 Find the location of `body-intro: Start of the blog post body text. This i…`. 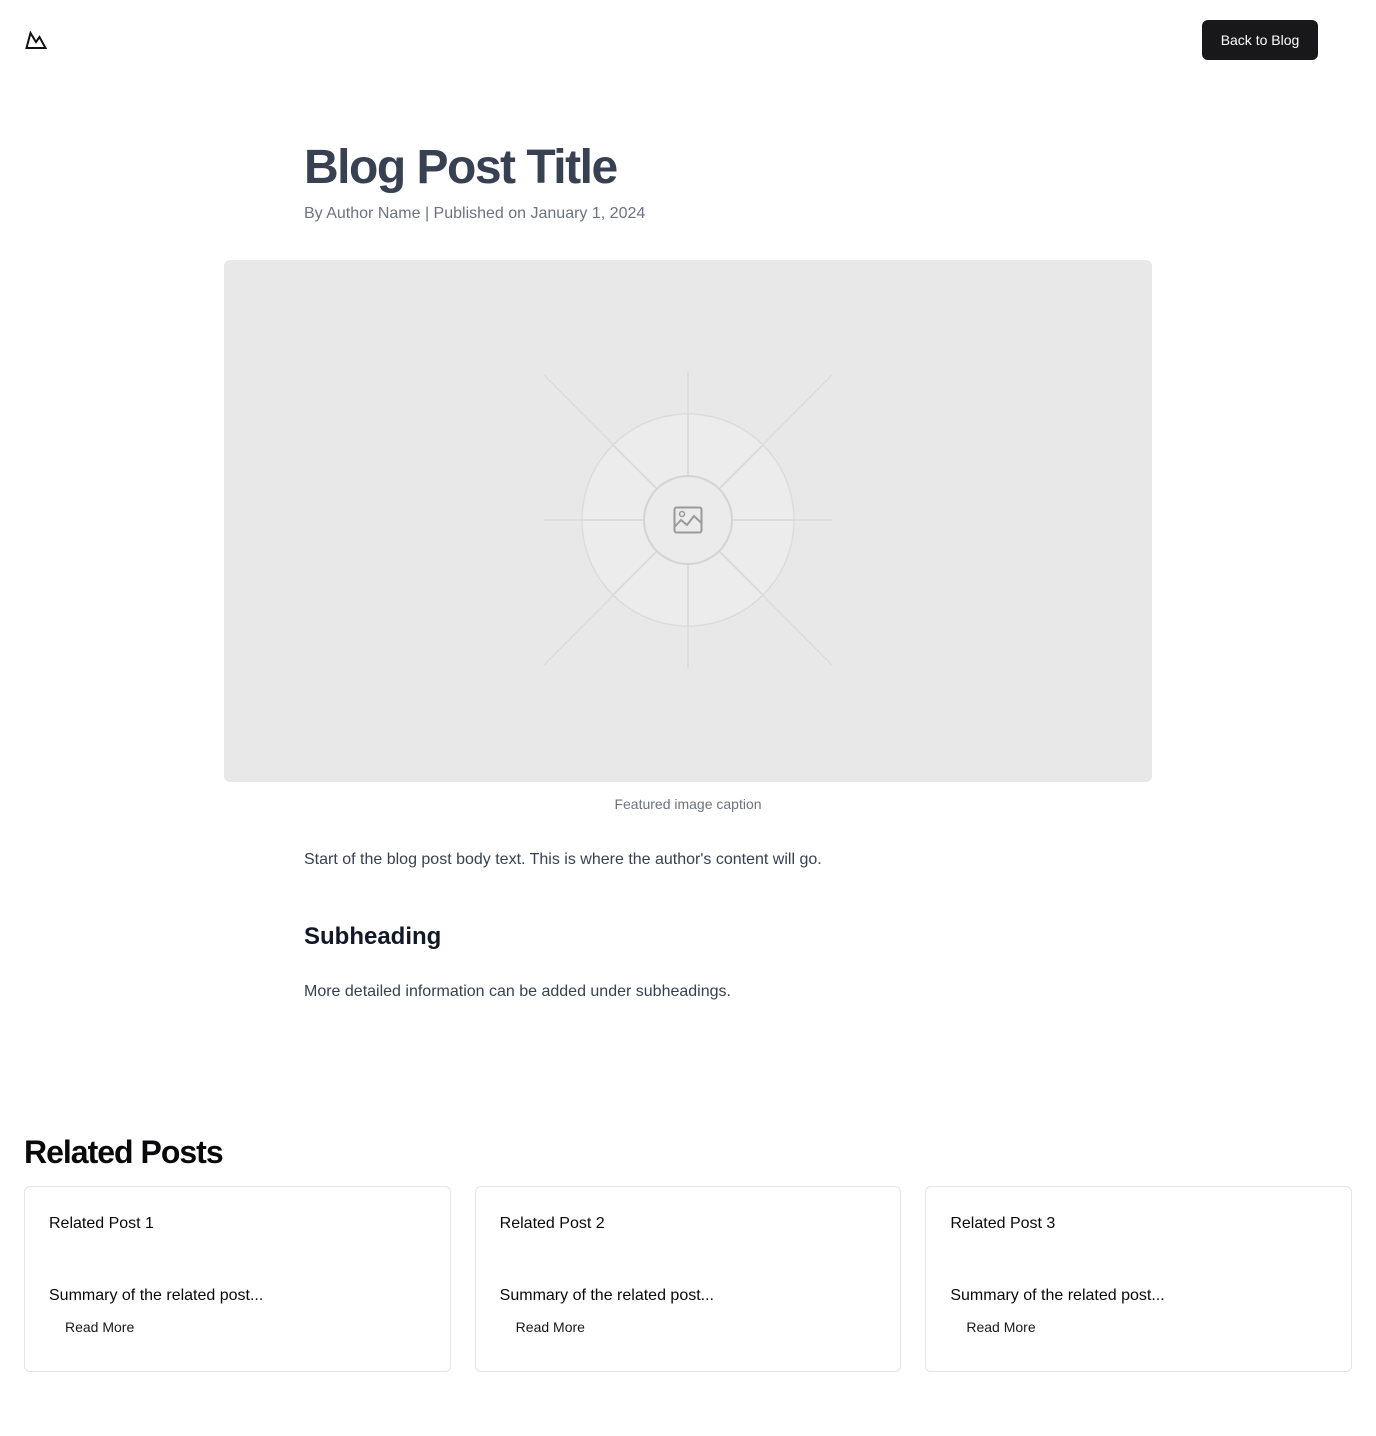

body-intro: Start of the blog post body text. This i… is located at coordinates (563, 859).